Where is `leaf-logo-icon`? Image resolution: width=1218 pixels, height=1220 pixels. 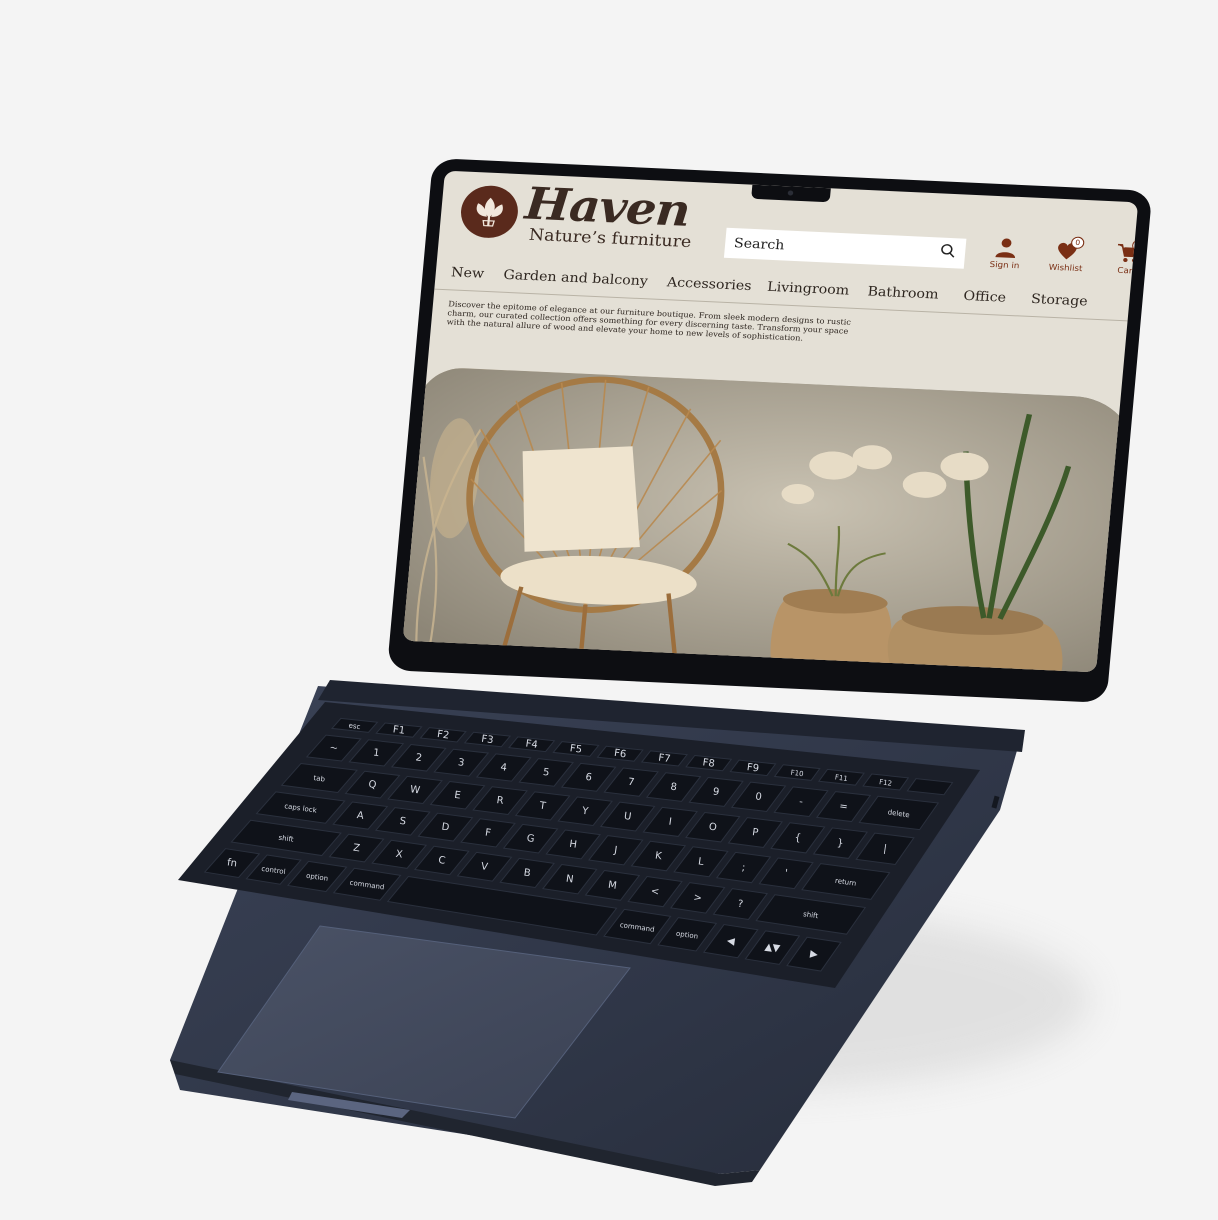 leaf-logo-icon is located at coordinates (489, 211).